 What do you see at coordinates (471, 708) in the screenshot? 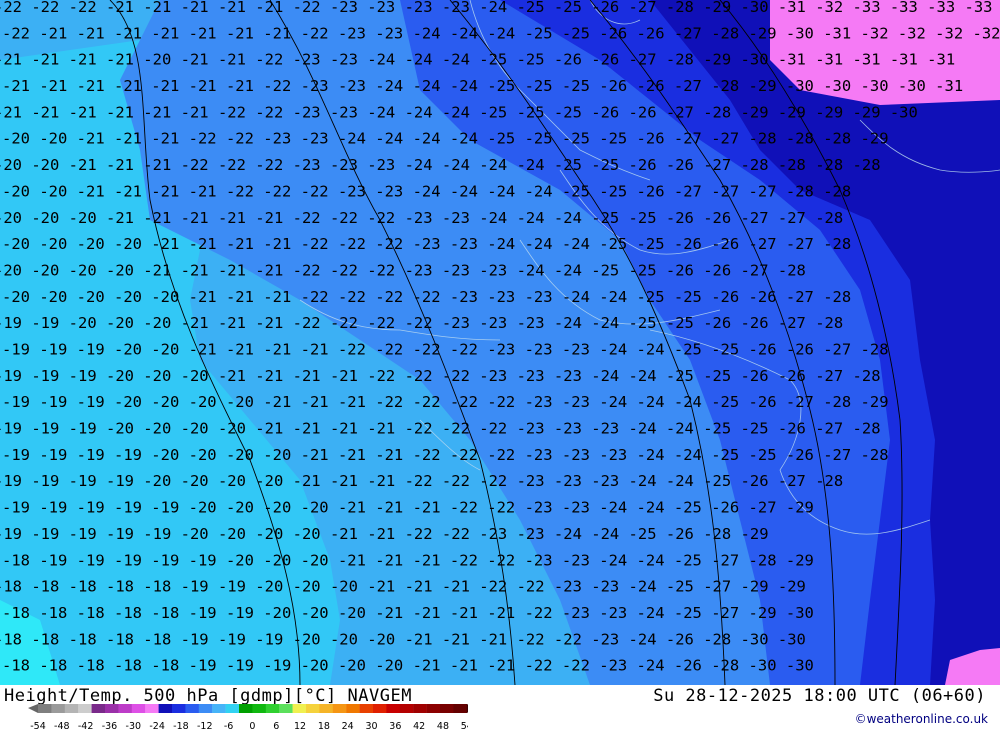
I see `legend-arrow-right` at bounding box center [471, 708].